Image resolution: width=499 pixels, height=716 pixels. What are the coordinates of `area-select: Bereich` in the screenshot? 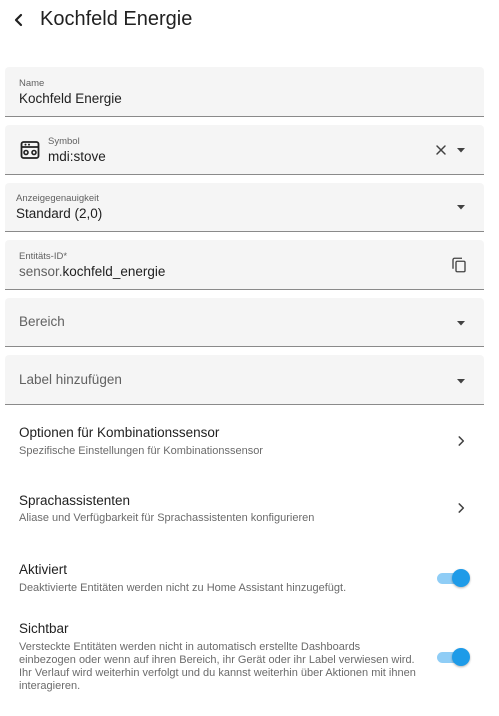 It's located at (244, 322).